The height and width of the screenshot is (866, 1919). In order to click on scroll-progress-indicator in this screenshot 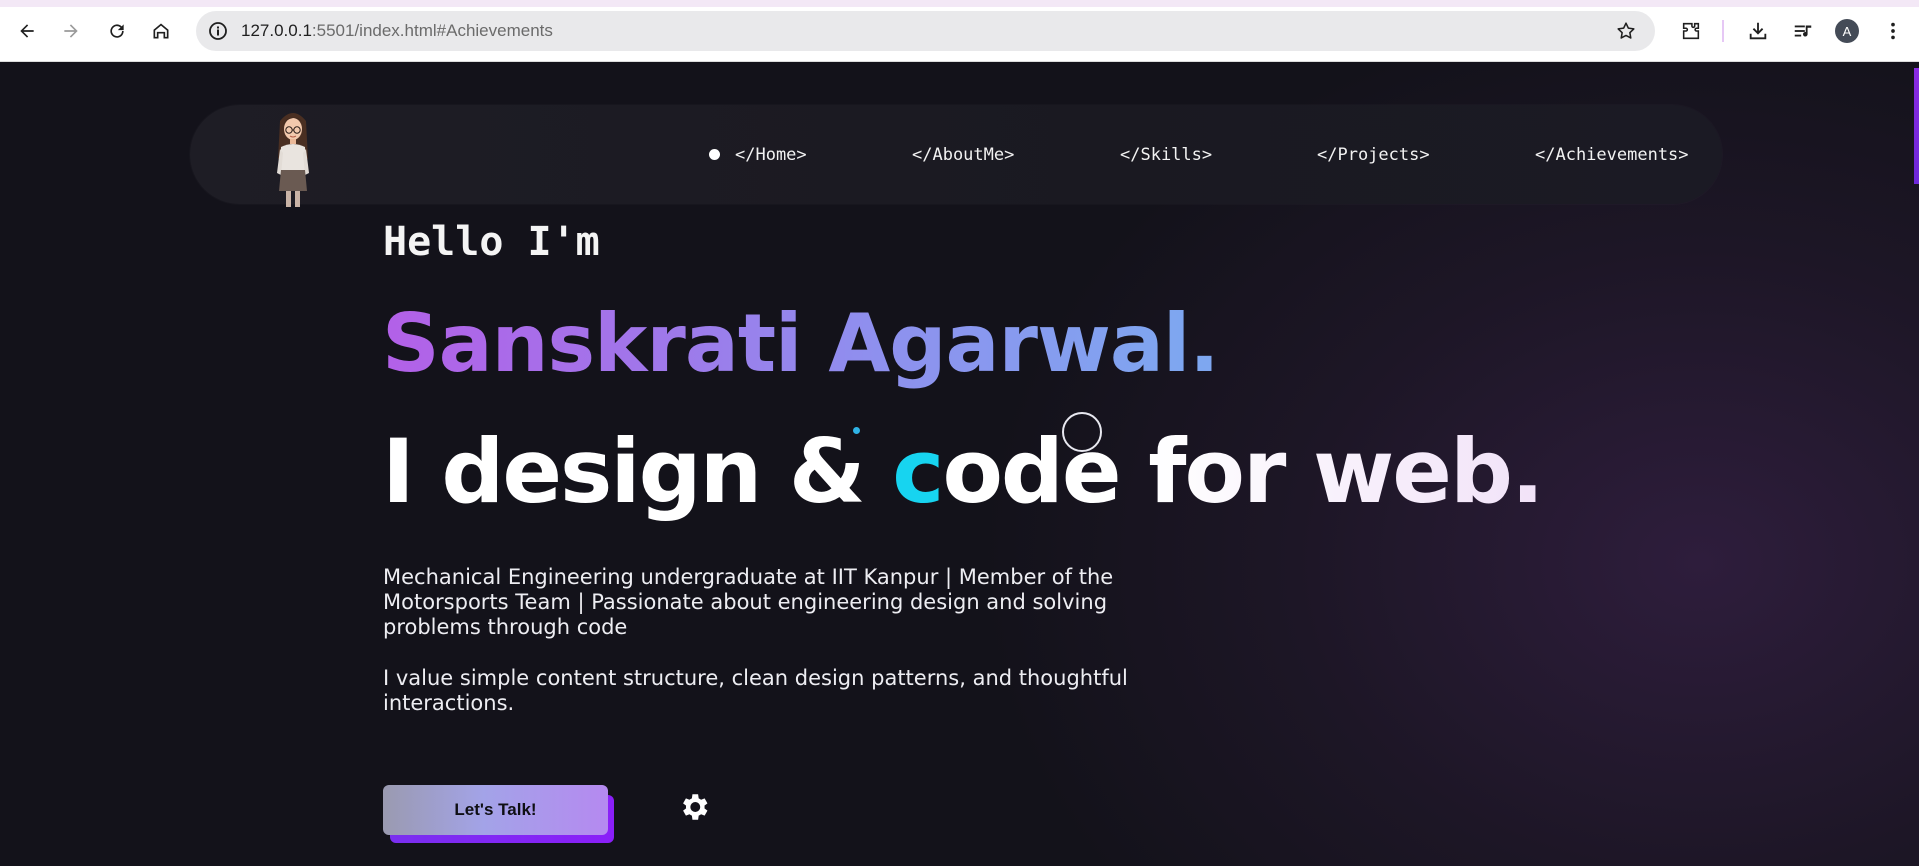, I will do `click(1916, 126)`.